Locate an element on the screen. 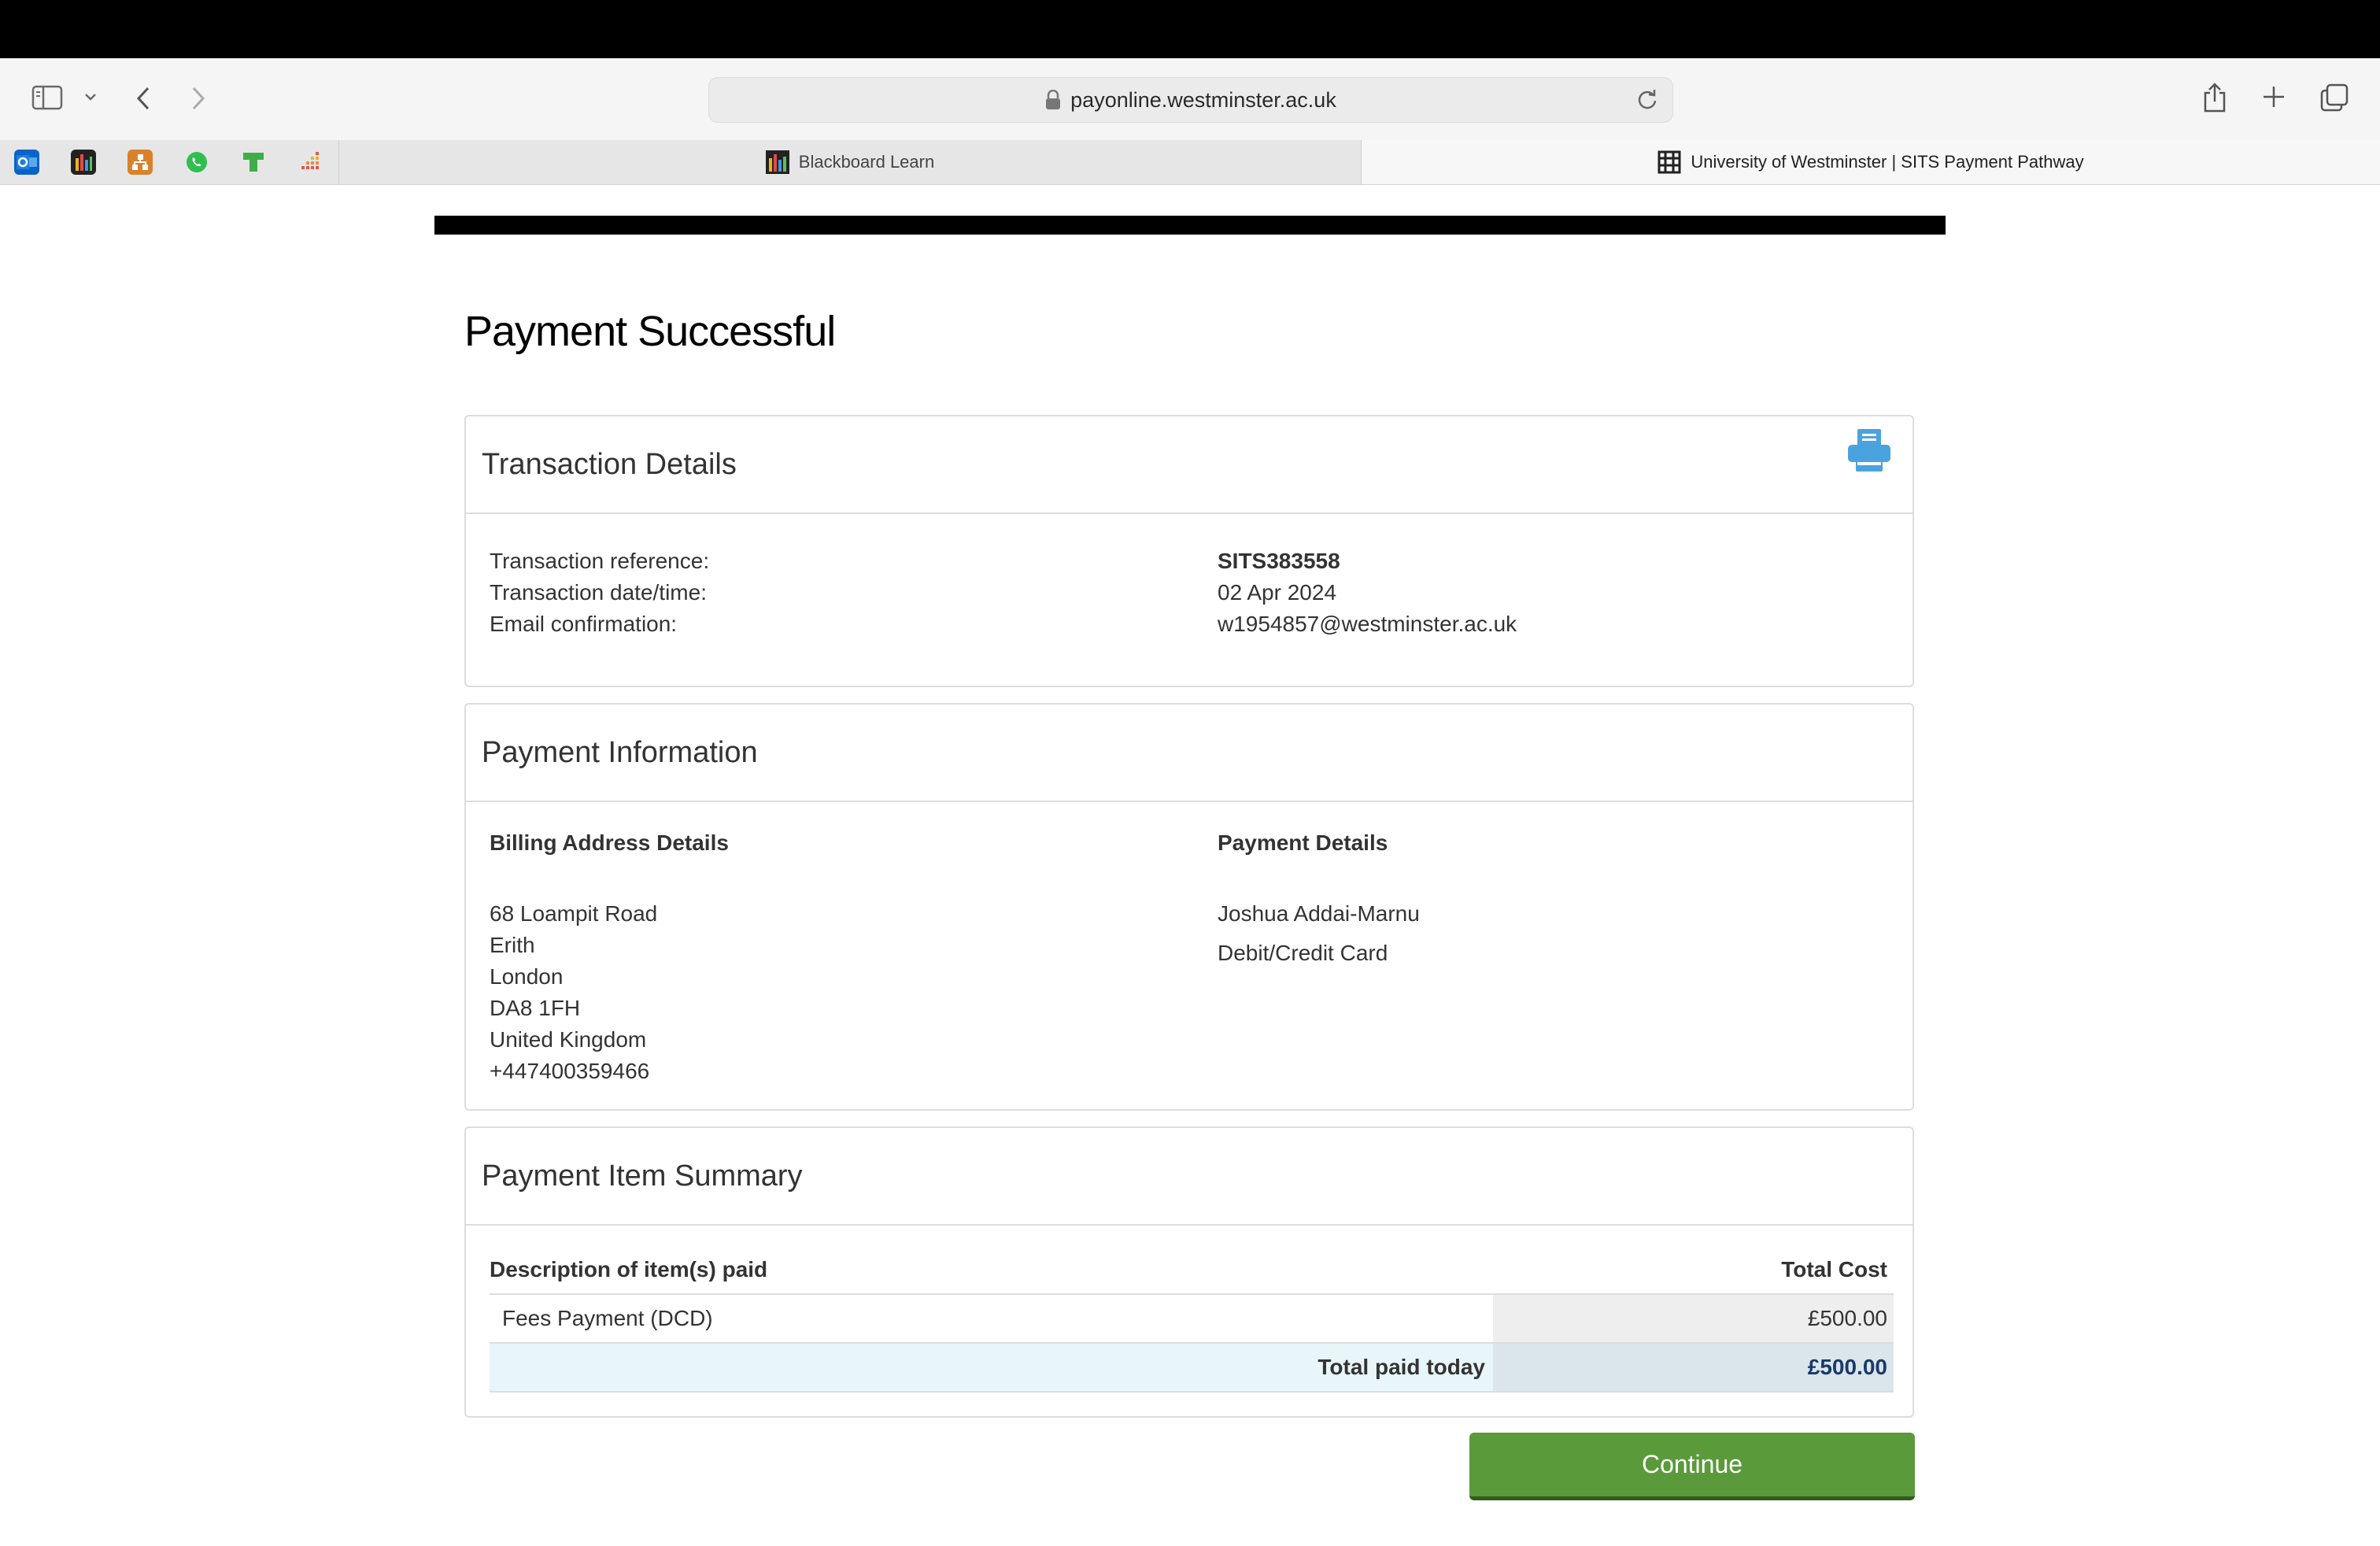  network-icon is located at coordinates (140, 163).